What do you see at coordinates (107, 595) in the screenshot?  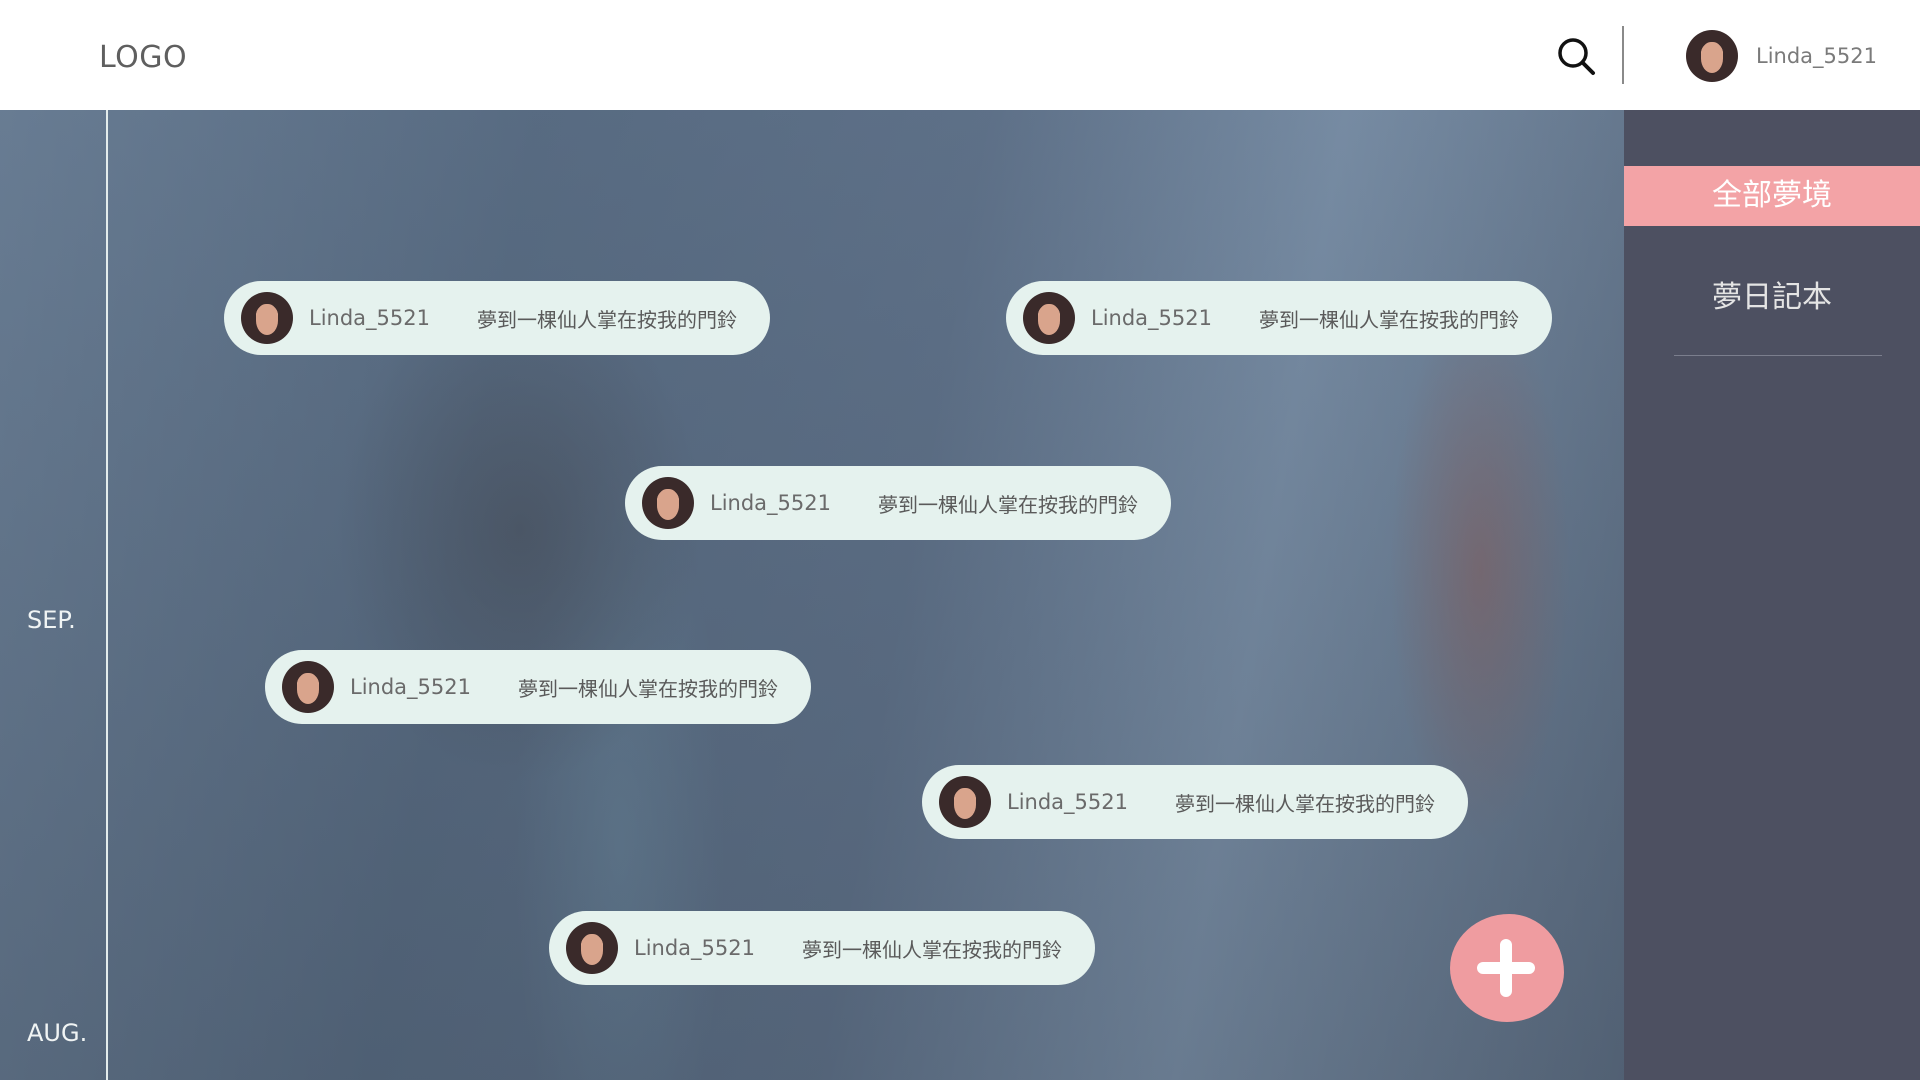 I see `timeline-line` at bounding box center [107, 595].